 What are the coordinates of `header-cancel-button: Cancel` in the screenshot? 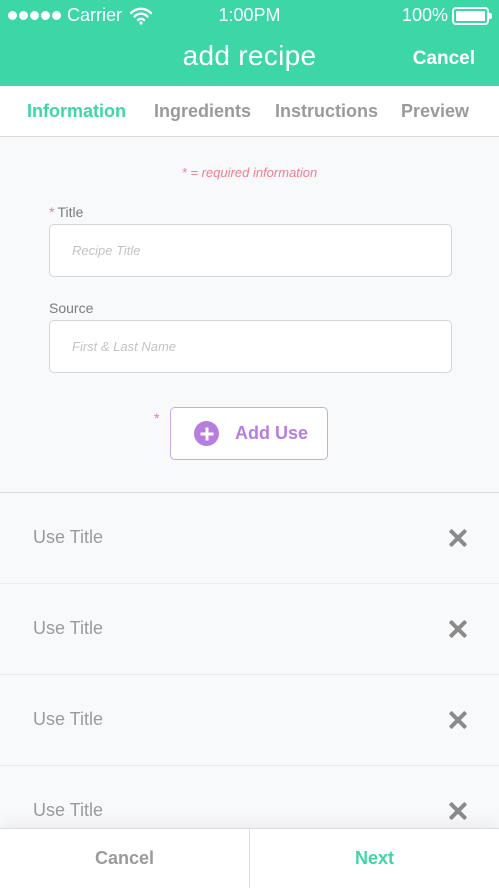 It's located at (444, 59).